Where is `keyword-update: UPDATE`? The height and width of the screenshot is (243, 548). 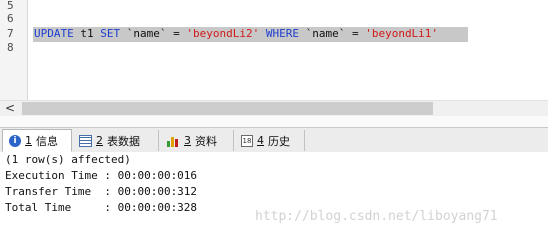
keyword-update: UPDATE is located at coordinates (54, 33).